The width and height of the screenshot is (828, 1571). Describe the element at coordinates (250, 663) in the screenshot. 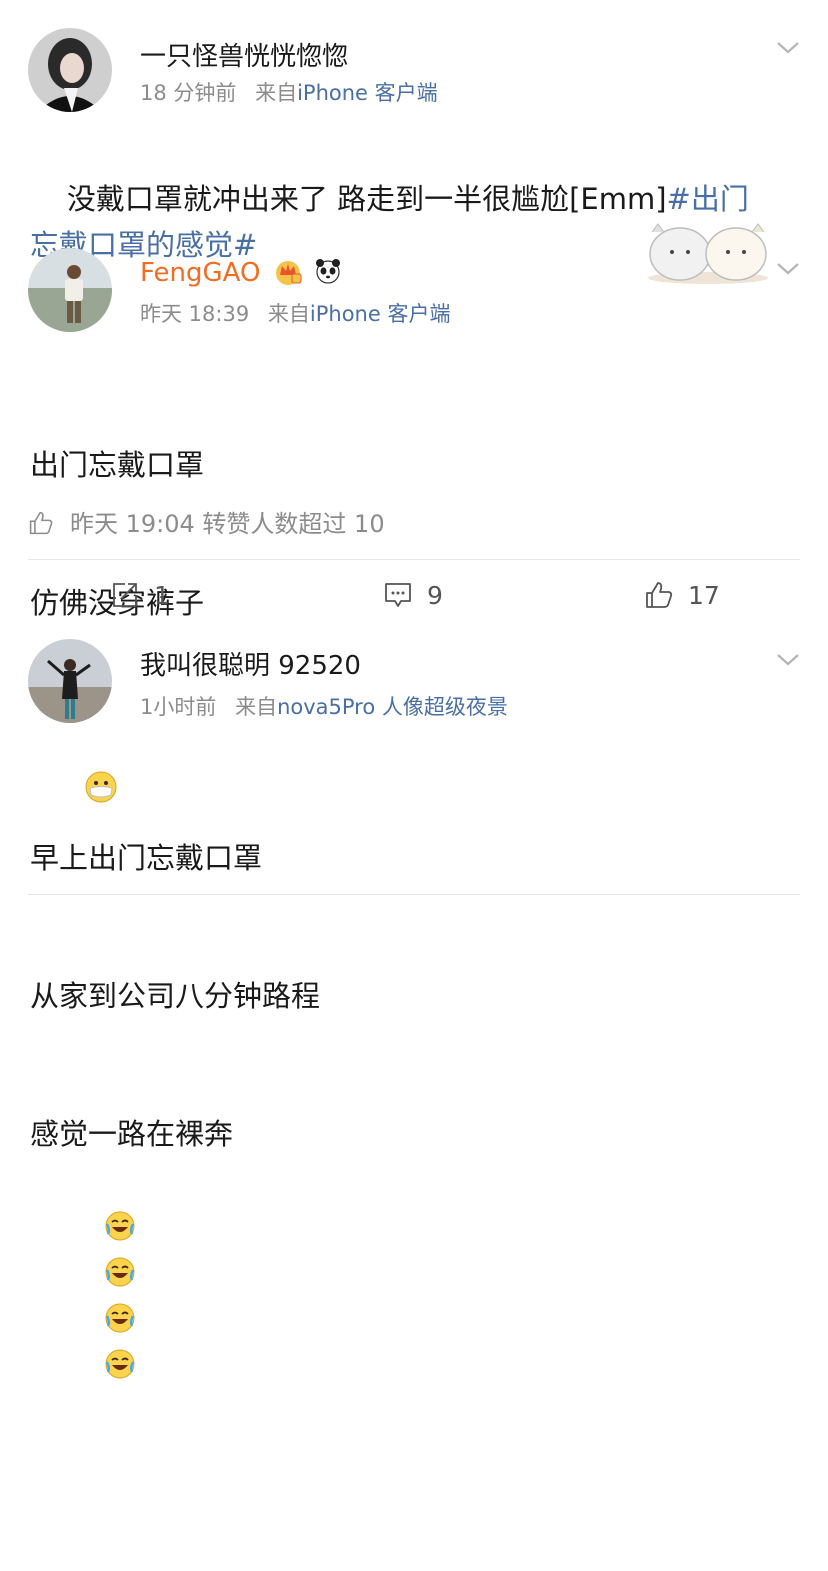

I see `username: 我叫很聪明 92520` at that location.